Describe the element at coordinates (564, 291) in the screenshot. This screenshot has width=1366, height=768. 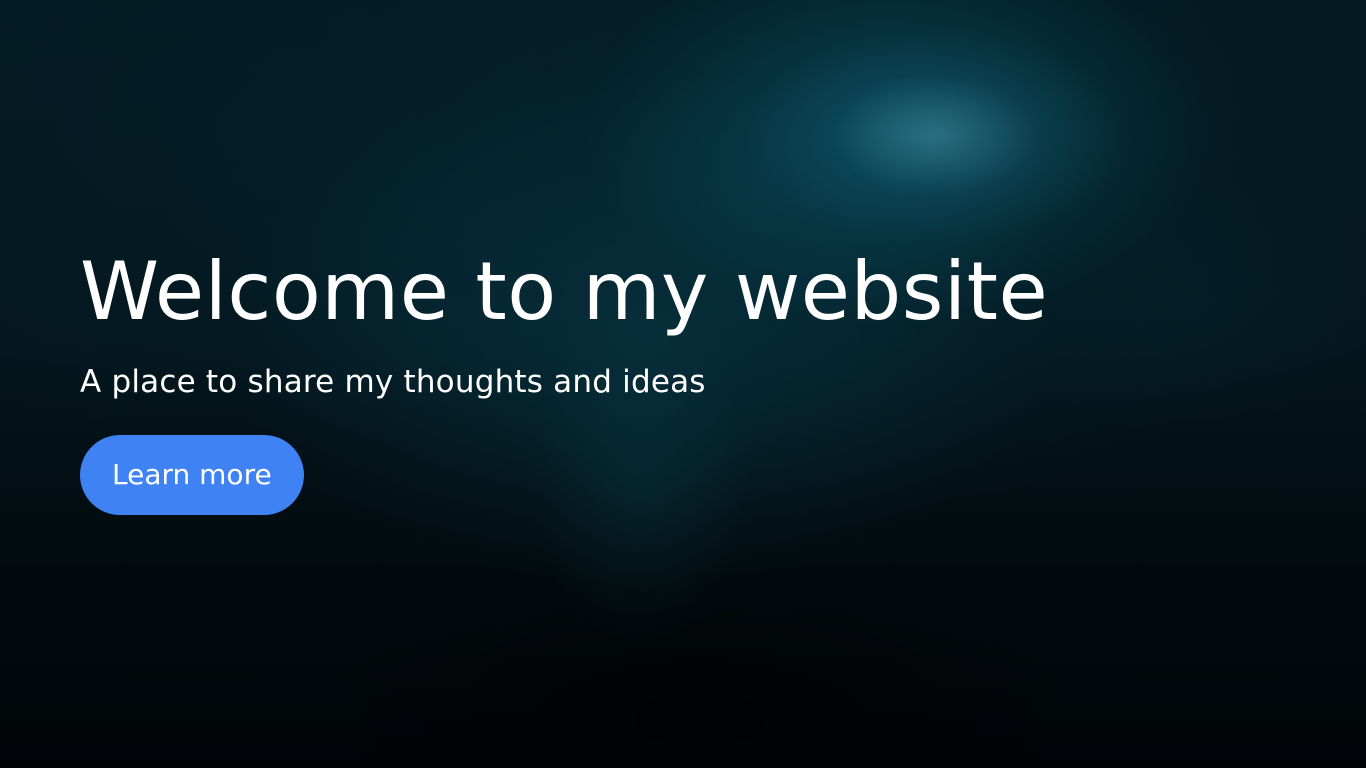
I see `hero-title: Welcome to my website` at that location.